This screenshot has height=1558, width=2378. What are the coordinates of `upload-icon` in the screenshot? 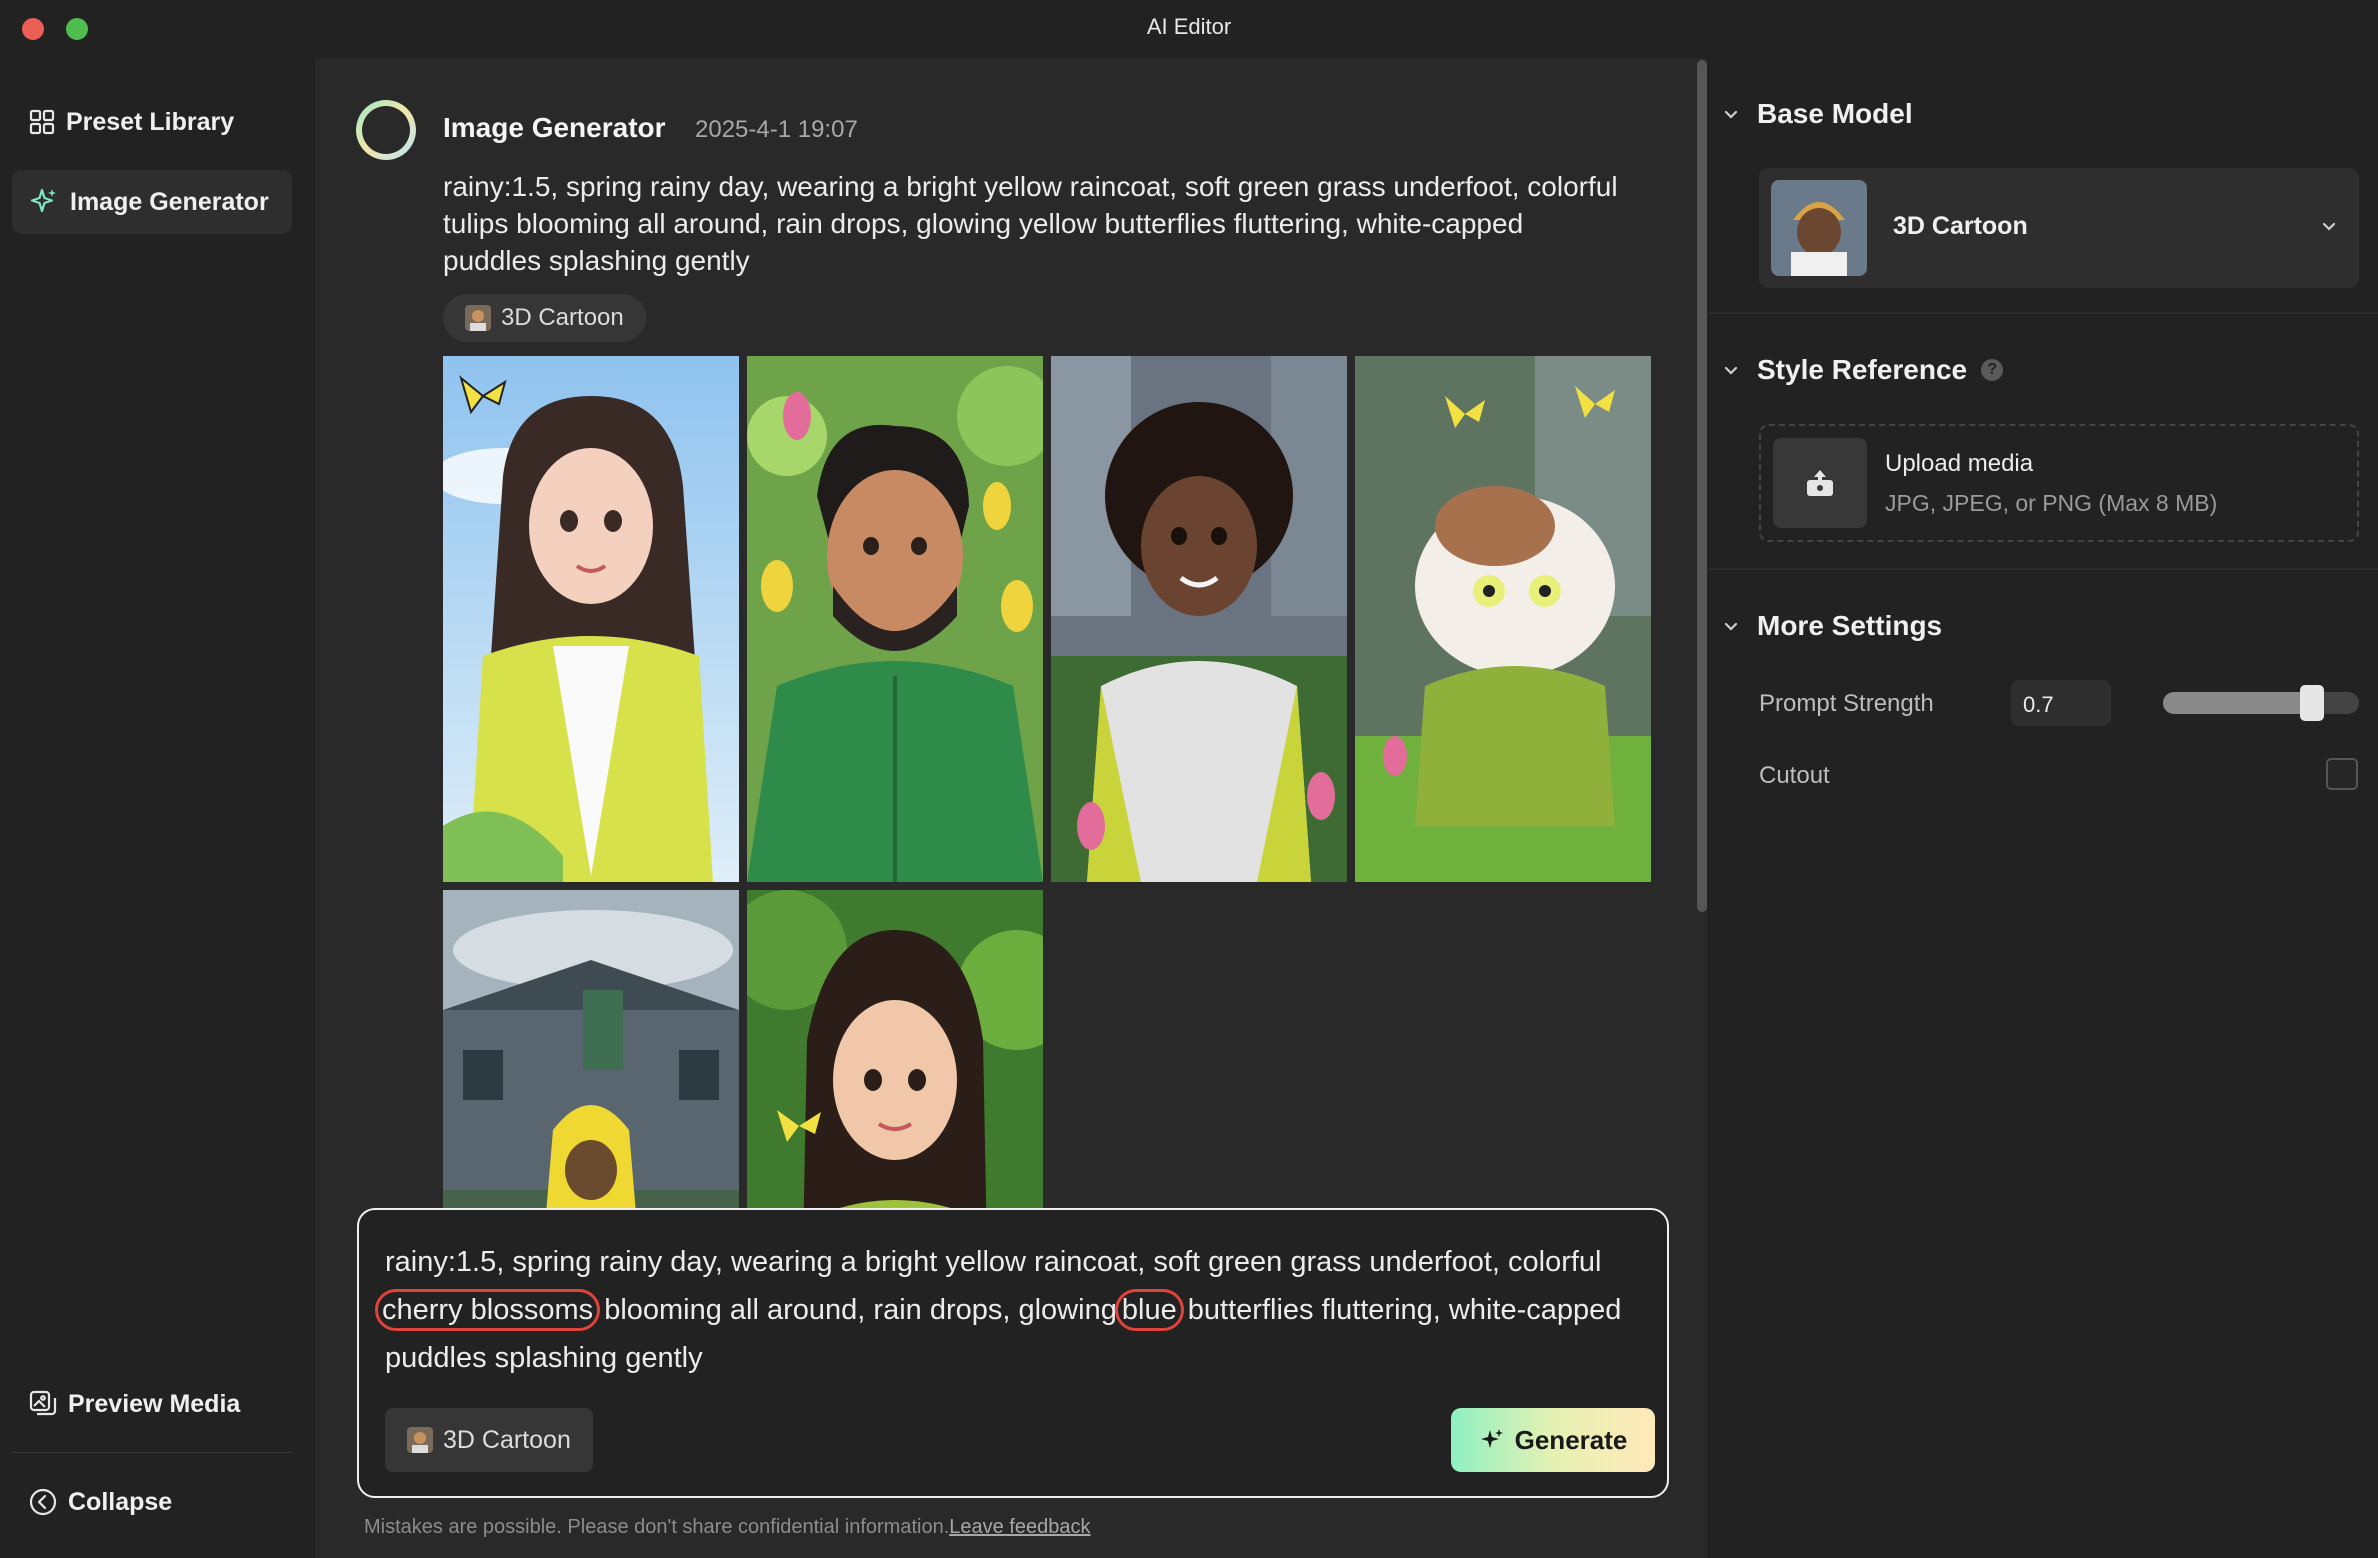 It's located at (1820, 483).